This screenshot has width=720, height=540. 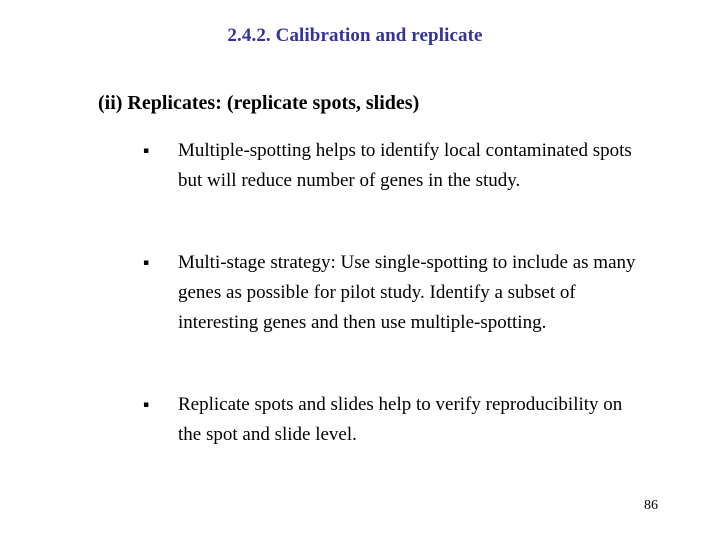 What do you see at coordinates (355, 35) in the screenshot?
I see `page-title: 2.4.2. Calibration and replicate` at bounding box center [355, 35].